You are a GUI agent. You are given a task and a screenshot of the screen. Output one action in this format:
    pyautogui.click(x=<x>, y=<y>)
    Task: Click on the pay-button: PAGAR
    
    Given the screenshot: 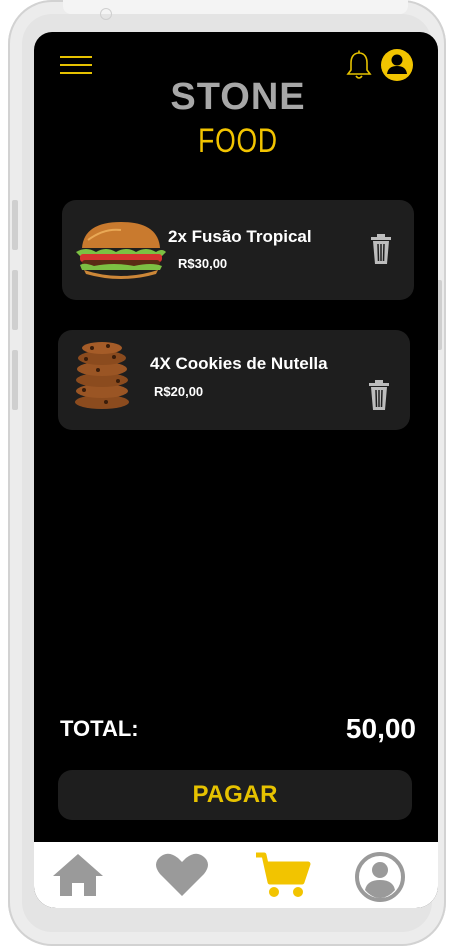 What is the action you would take?
    pyautogui.click(x=235, y=795)
    